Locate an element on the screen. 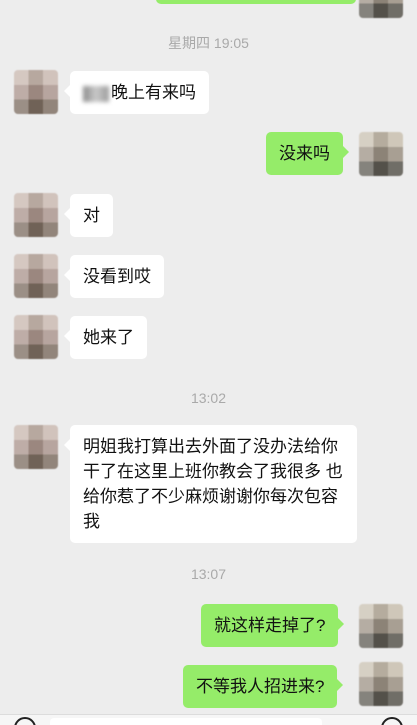  message-bubble: 没看到哎 is located at coordinates (114, 276).